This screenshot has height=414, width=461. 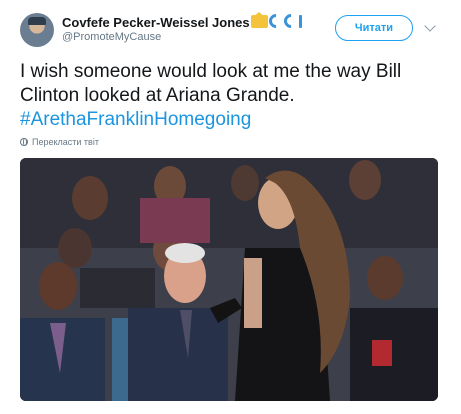 I want to click on man-center-suit, so click(x=178, y=354).